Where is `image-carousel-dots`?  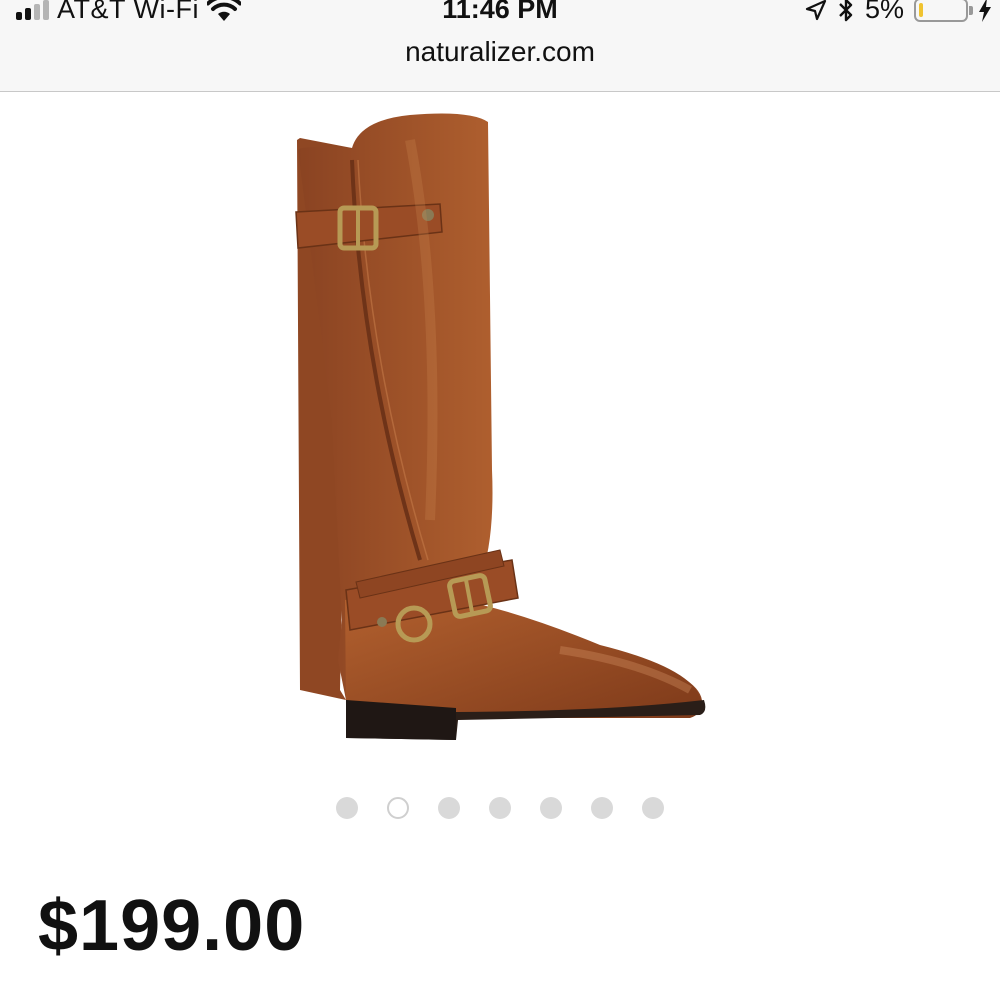 image-carousel-dots is located at coordinates (500, 808).